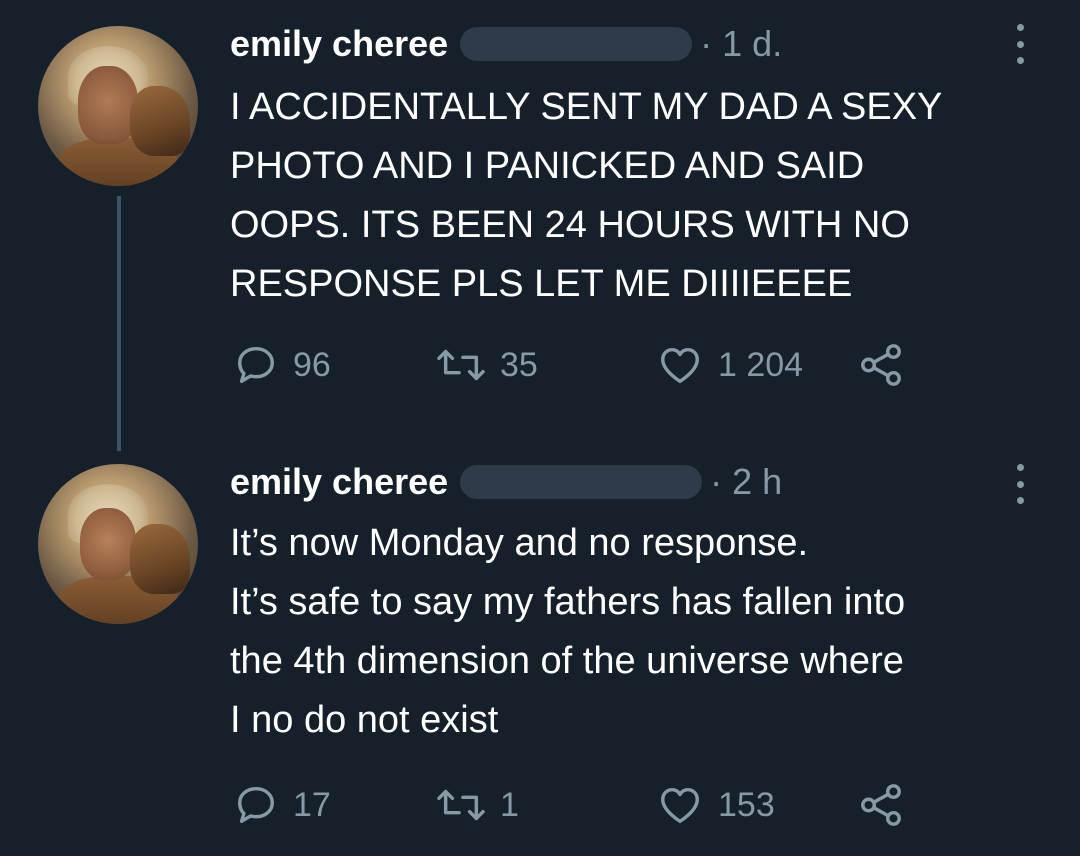 This screenshot has width=1080, height=856. Describe the element at coordinates (715, 805) in the screenshot. I see `like-button: 153` at that location.